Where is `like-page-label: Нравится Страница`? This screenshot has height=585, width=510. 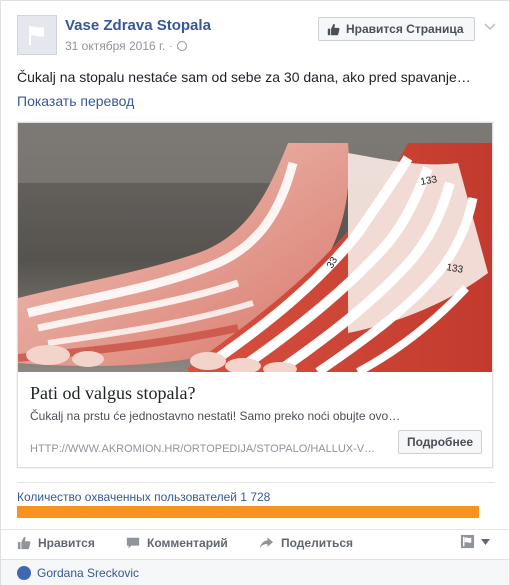
like-page-label: Нравится Страница is located at coordinates (405, 29).